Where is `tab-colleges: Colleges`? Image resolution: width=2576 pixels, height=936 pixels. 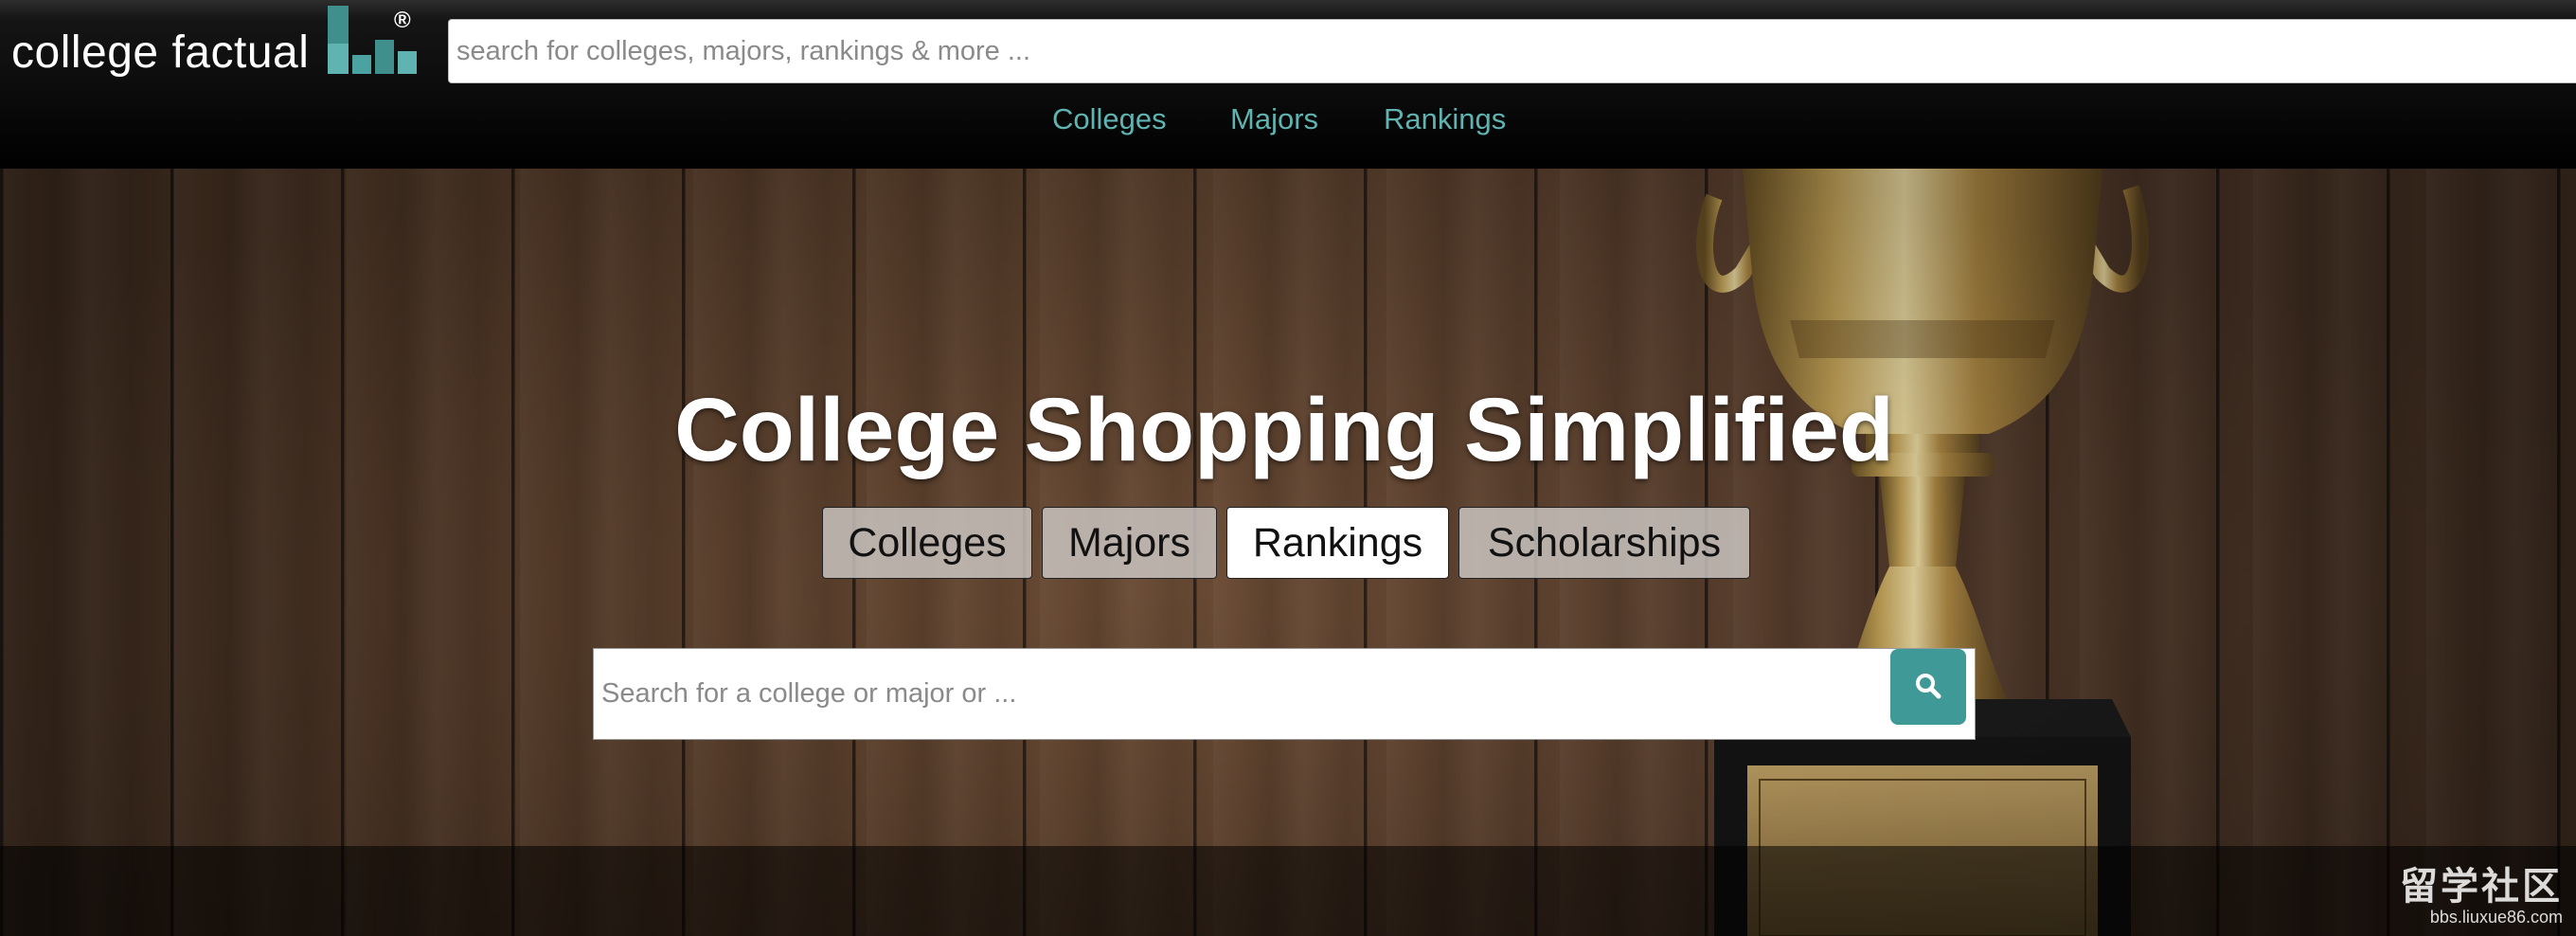
tab-colleges: Colleges is located at coordinates (927, 543).